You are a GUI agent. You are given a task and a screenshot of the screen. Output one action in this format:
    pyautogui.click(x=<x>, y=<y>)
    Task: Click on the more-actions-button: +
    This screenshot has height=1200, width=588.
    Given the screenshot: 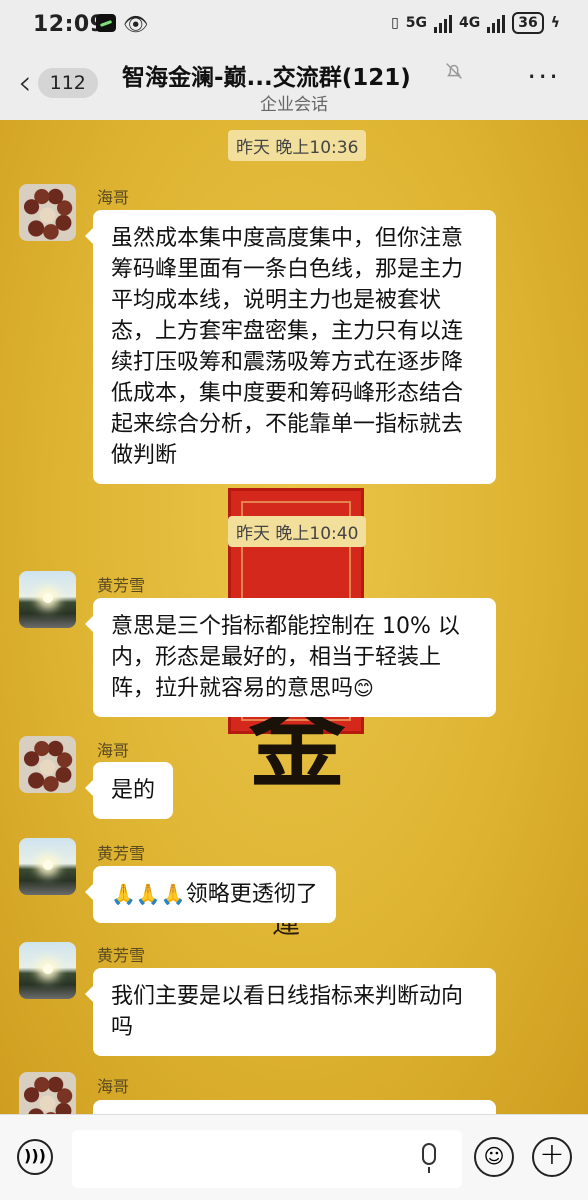 What is the action you would take?
    pyautogui.click(x=552, y=1157)
    